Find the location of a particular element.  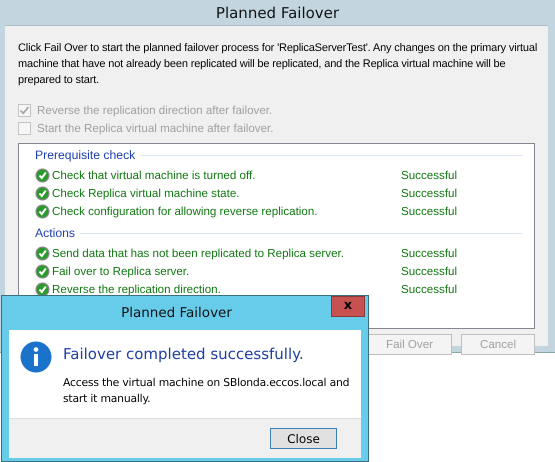

close-button: Close is located at coordinates (303, 438).